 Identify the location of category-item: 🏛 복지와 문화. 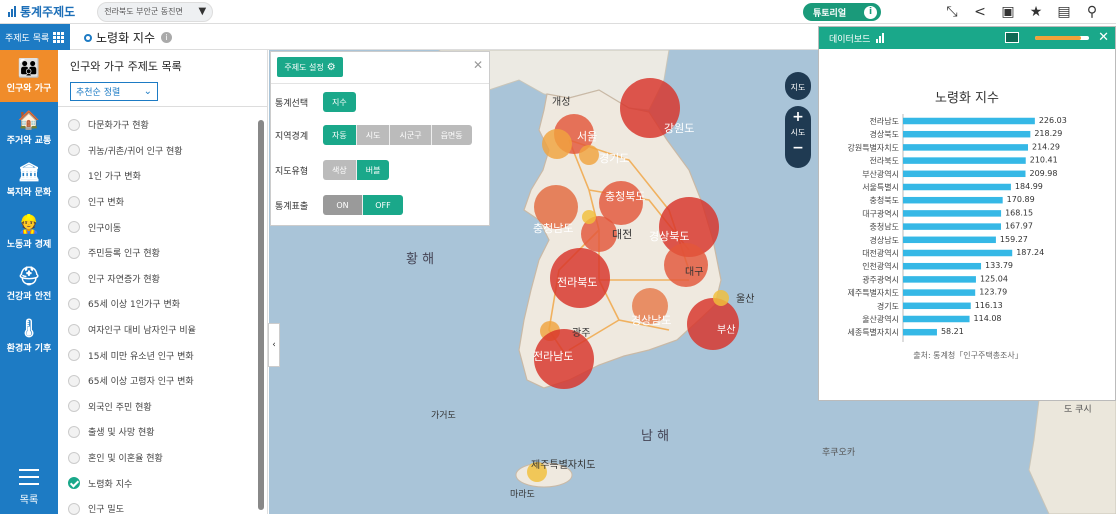
(29, 180).